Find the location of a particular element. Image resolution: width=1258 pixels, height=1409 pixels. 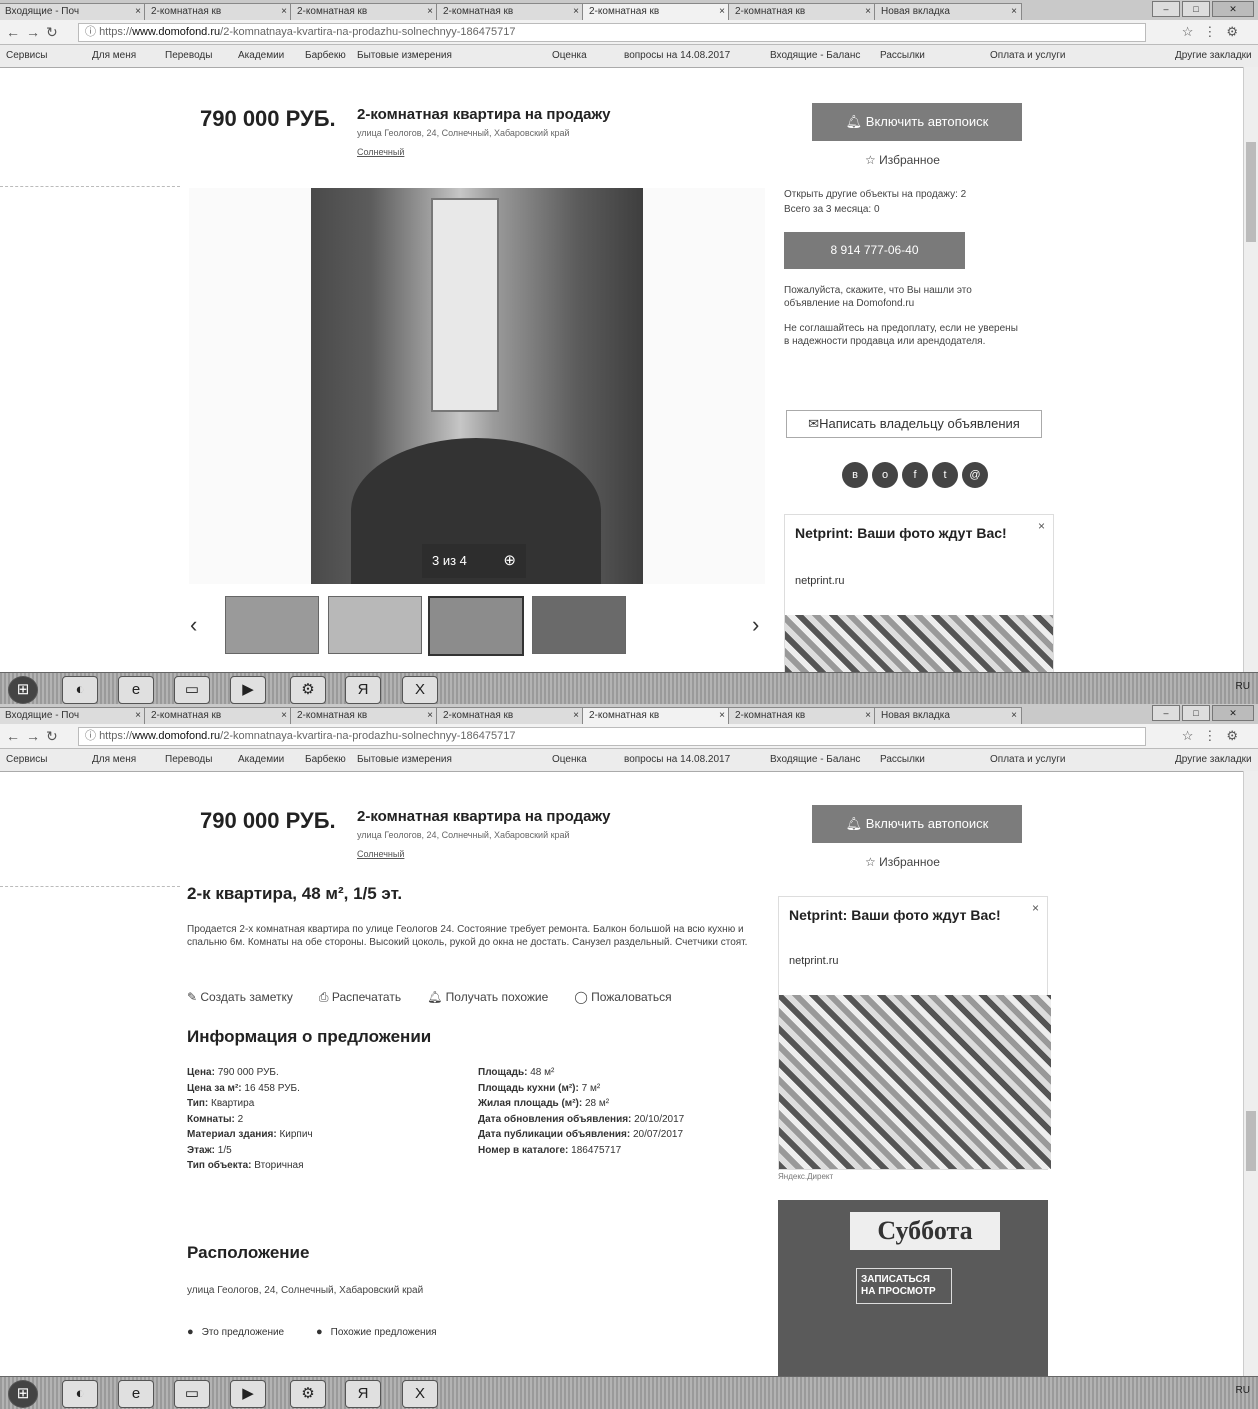

map-option-similar: Похожие предложения is located at coordinates (376, 1332).